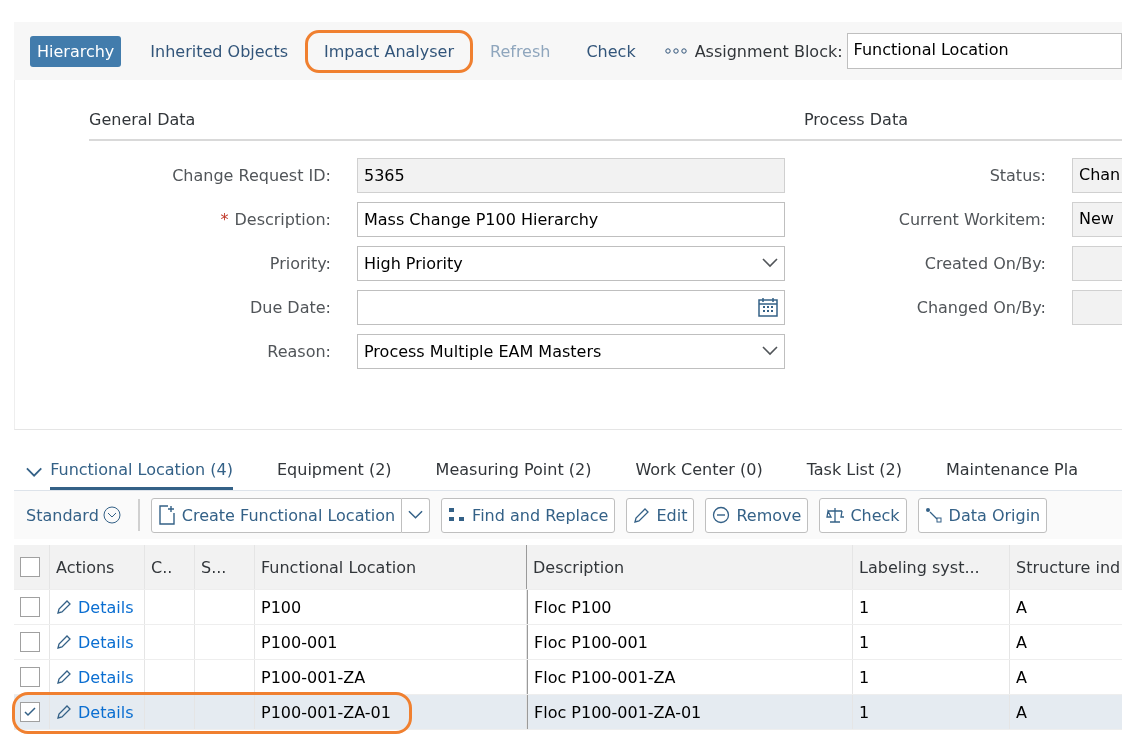  I want to click on column-header: C.., so click(170, 567).